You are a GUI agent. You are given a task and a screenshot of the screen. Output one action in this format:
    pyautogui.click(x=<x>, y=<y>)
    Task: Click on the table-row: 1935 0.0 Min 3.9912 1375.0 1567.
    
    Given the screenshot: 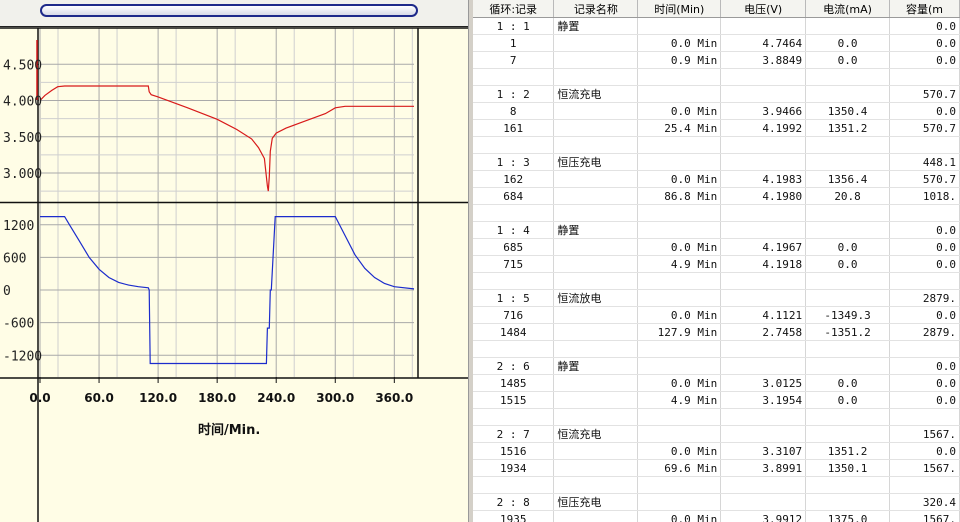 What is the action you would take?
    pyautogui.click(x=716, y=516)
    